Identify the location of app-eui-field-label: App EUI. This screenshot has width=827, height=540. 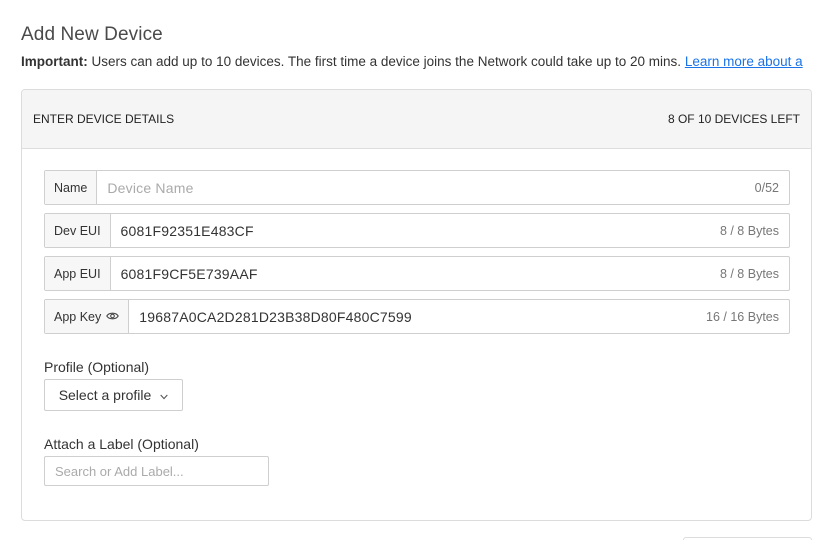
(78, 273).